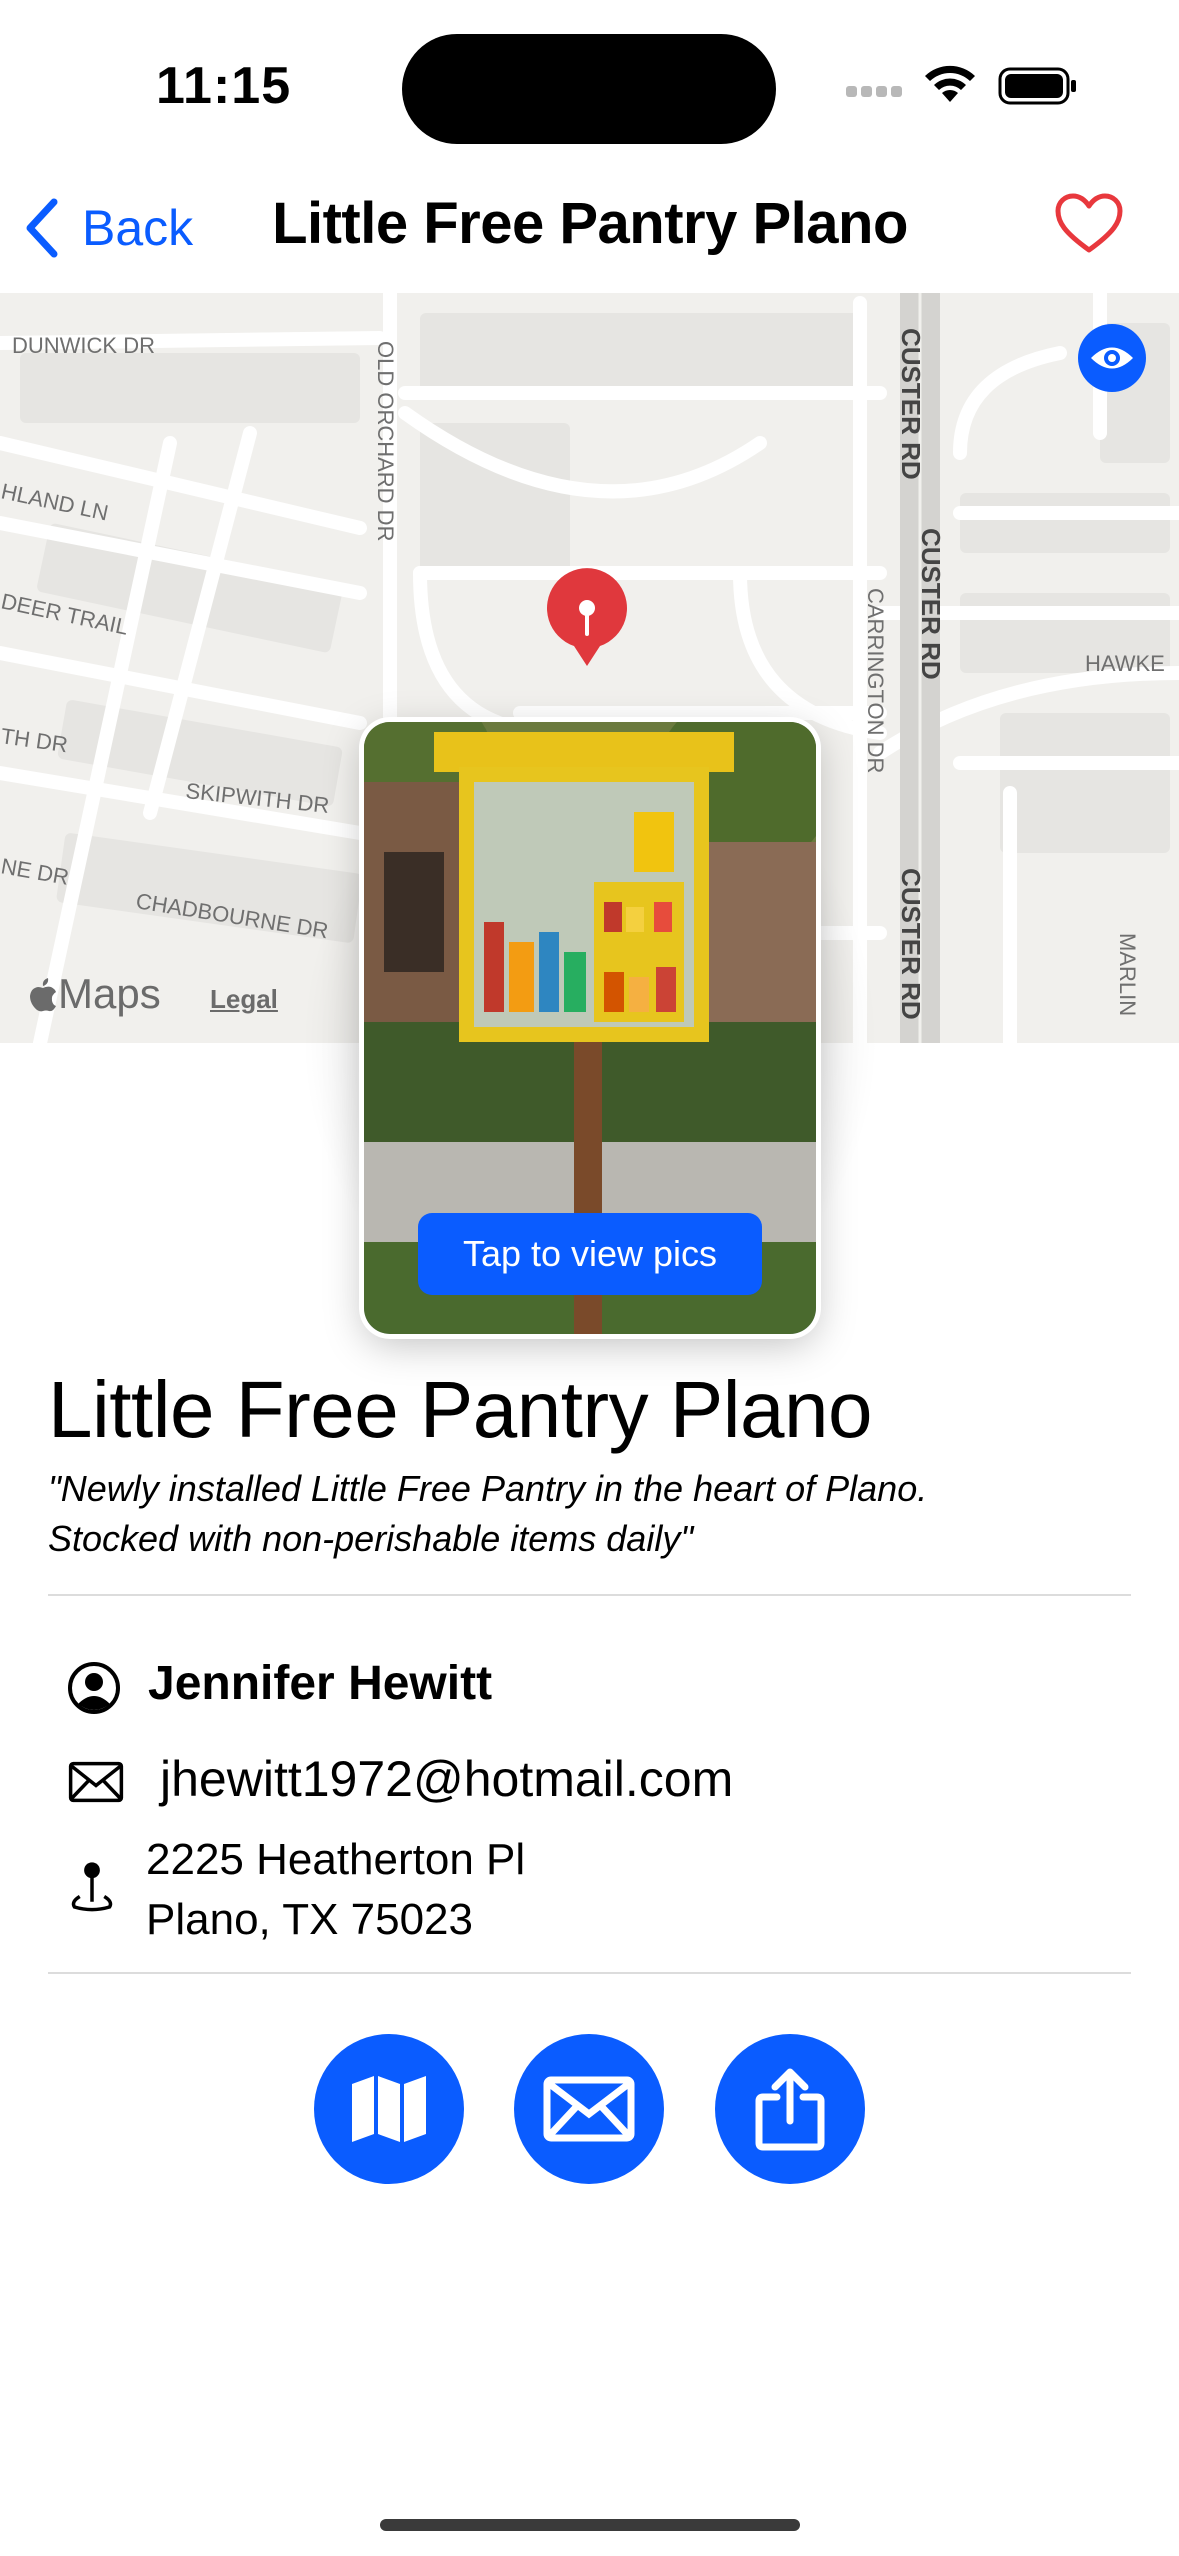 Image resolution: width=1179 pixels, height=2556 pixels. What do you see at coordinates (587, 618) in the screenshot?
I see `map-pin-icon` at bounding box center [587, 618].